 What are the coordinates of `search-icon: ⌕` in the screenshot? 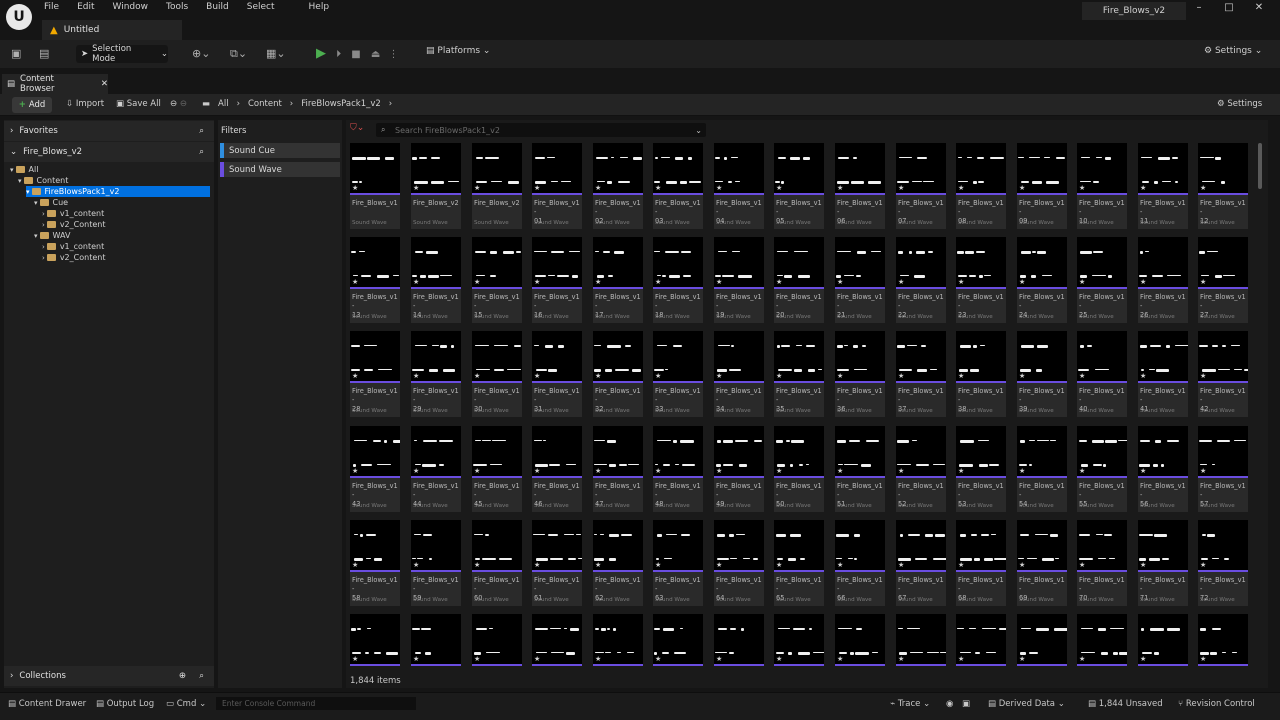 It's located at (201, 131).